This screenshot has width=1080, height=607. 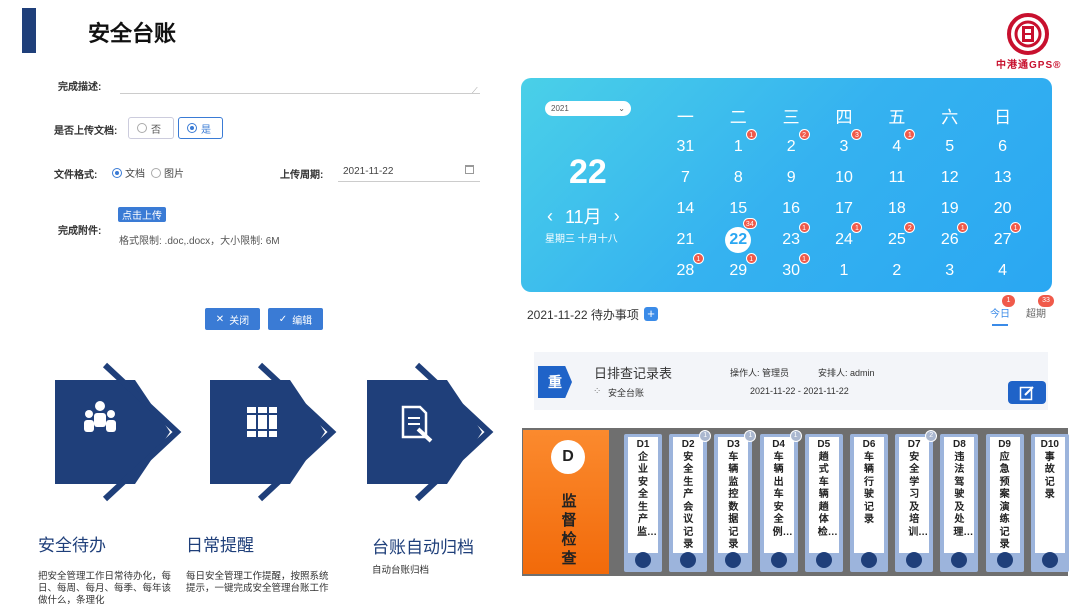 I want to click on upload-button: 点击上传, so click(x=142, y=214).